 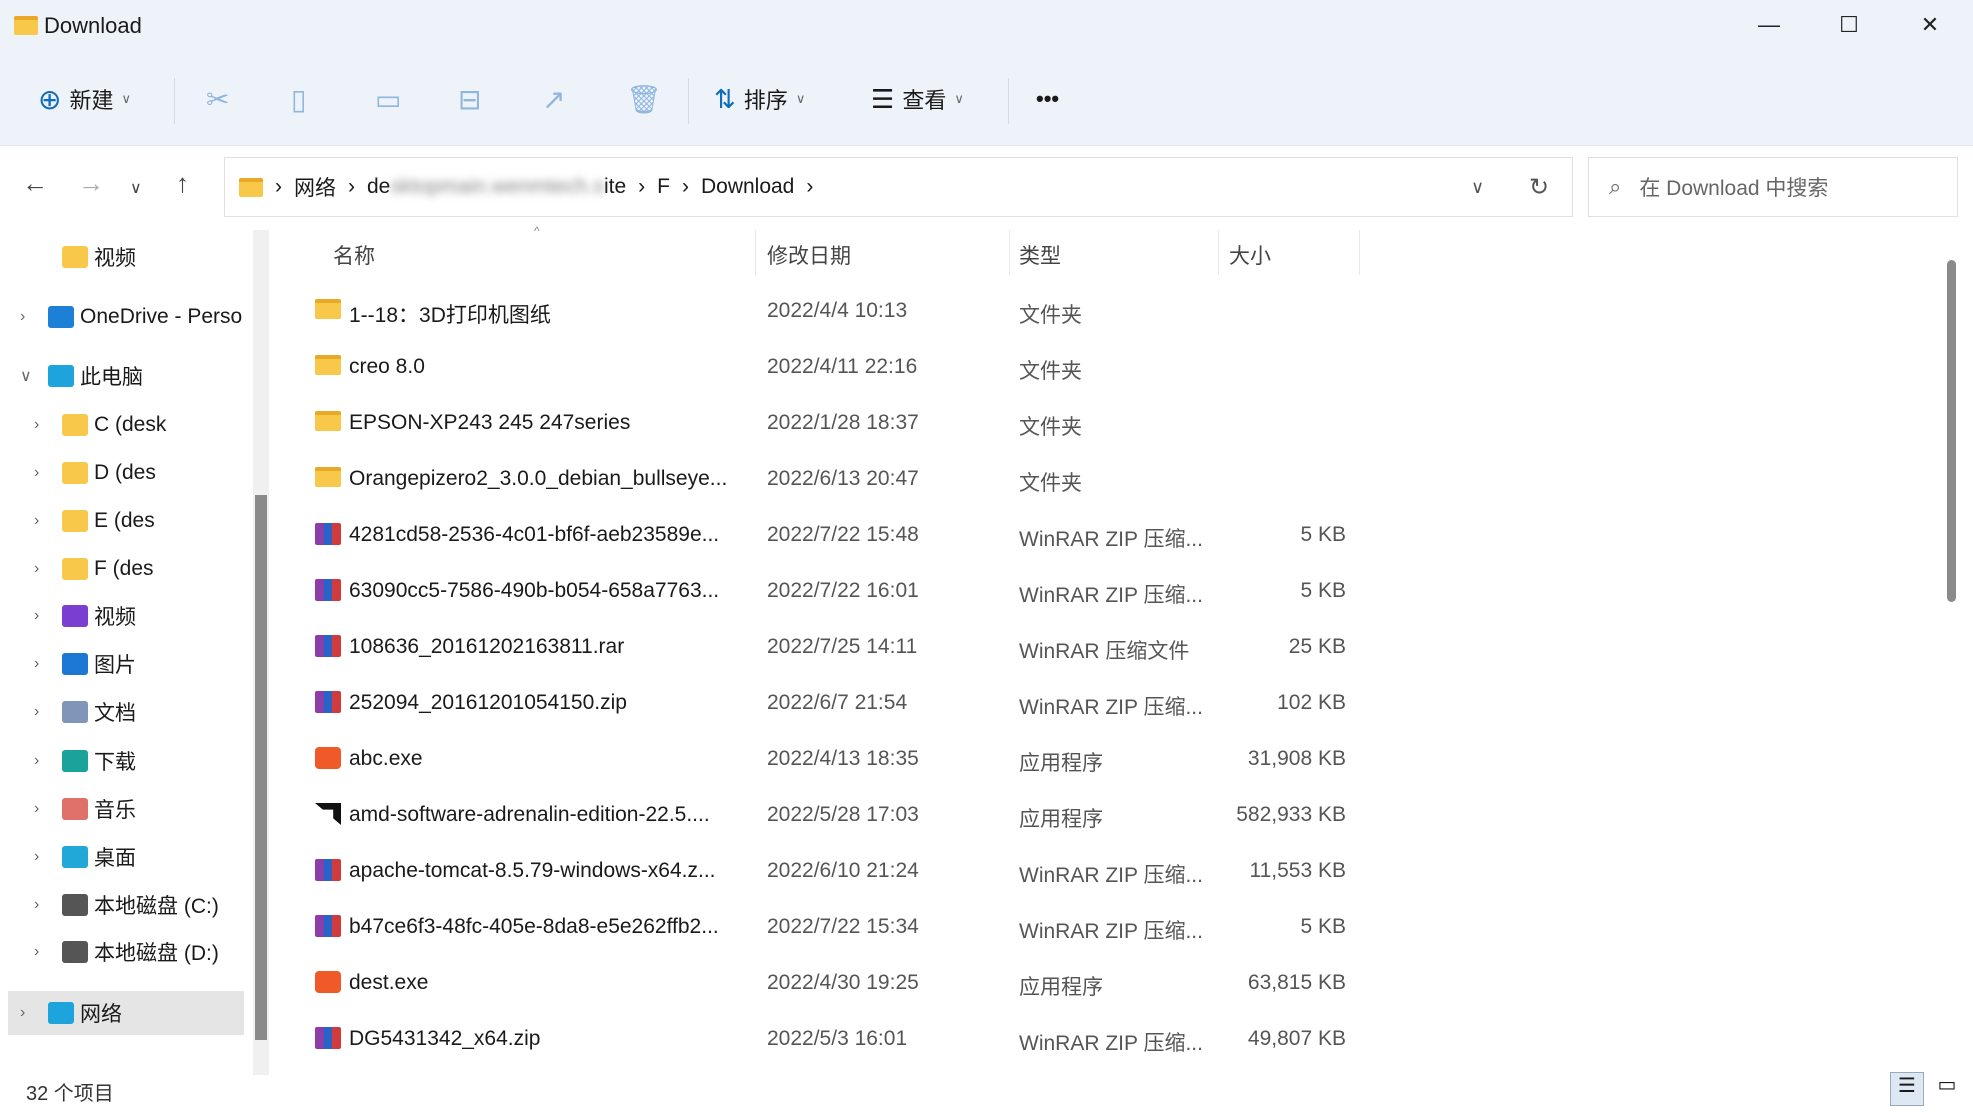 I want to click on sidebar-item: › 下载, so click(x=123, y=761).